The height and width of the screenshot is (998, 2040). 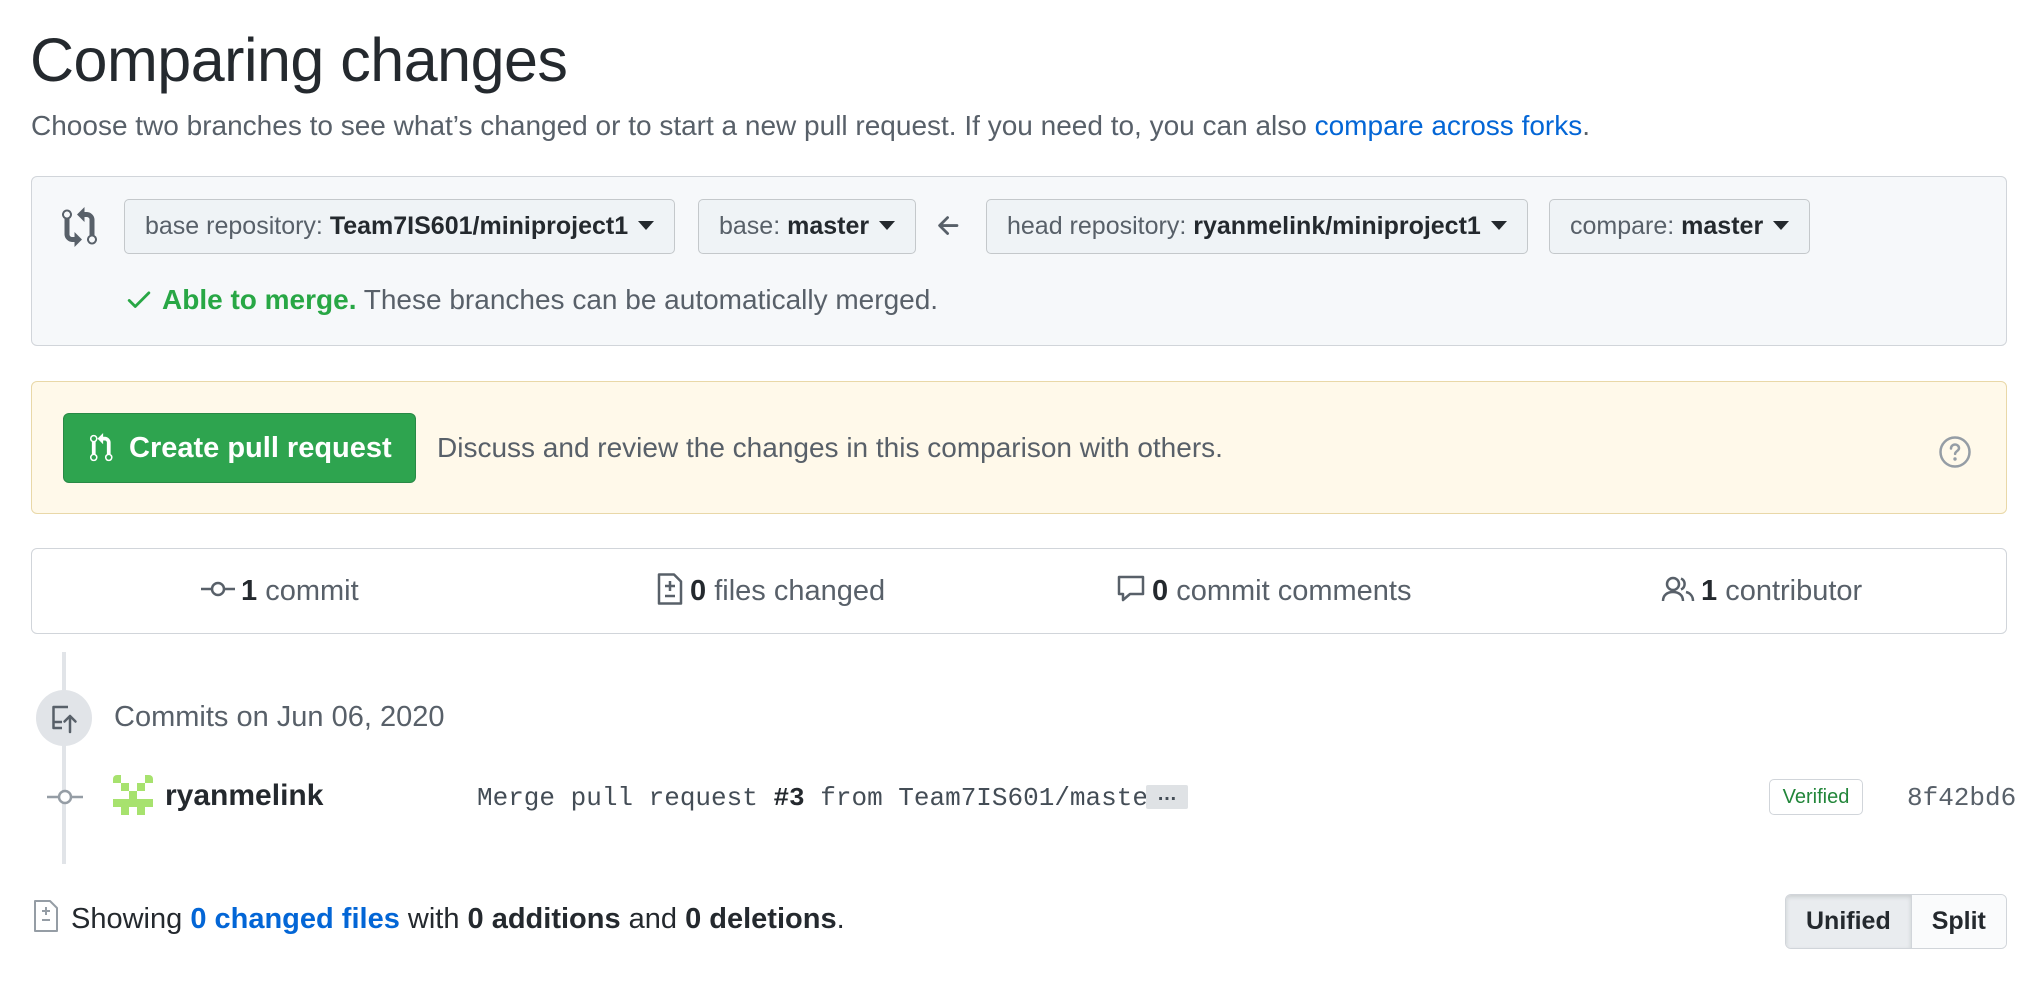 What do you see at coordinates (279, 717) in the screenshot?
I see `commits-date-heading: Commits on Jun 06, 2020` at bounding box center [279, 717].